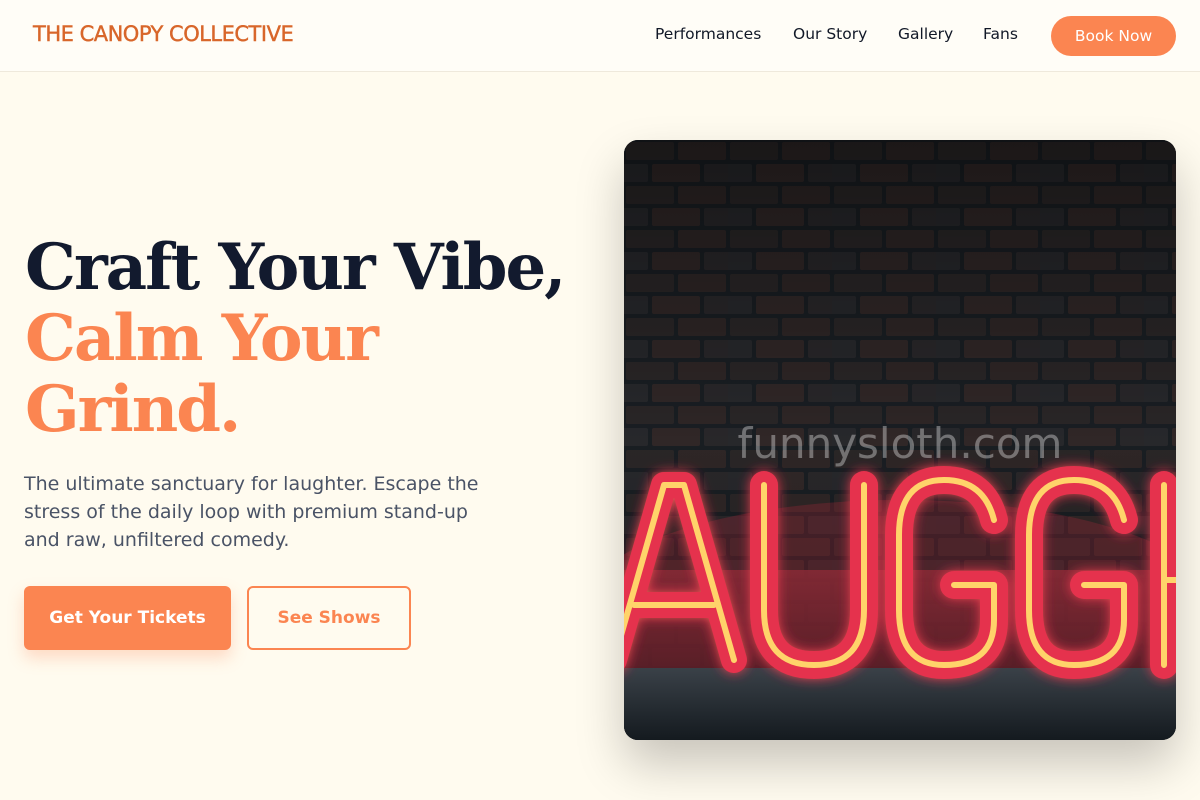 This screenshot has width=1200, height=800. What do you see at coordinates (202, 338) in the screenshot?
I see `hero-title-line-2: Calm Your` at bounding box center [202, 338].